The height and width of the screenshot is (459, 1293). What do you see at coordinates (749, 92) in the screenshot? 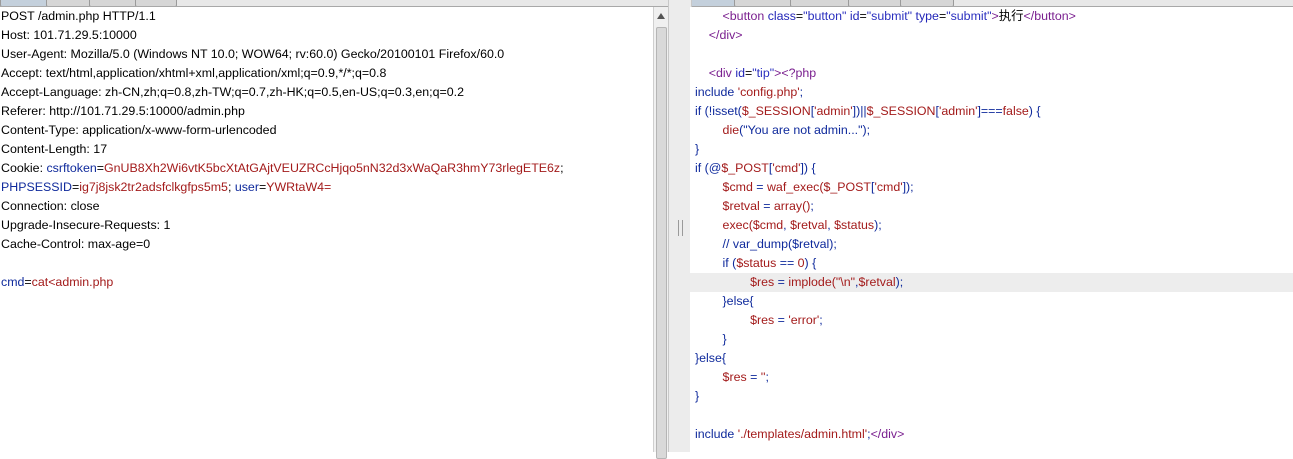
I see `response-line: include 'config.php';` at bounding box center [749, 92].